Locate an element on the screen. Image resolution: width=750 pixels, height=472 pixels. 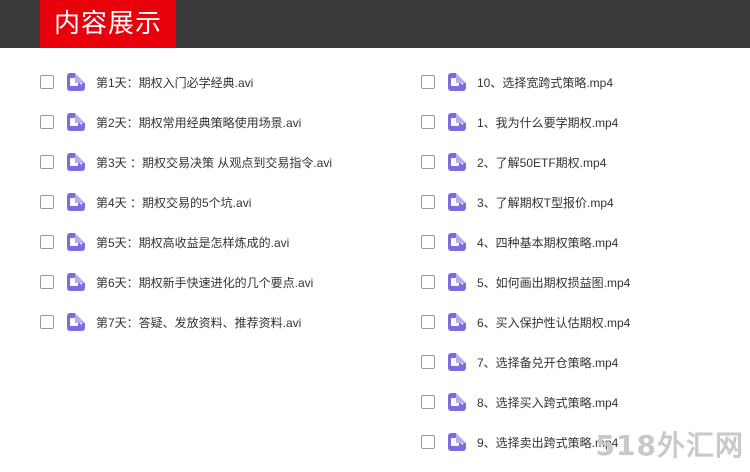
file-list-item: 第6天：期权新手快速进化的几个要点.avi is located at coordinates (186, 282).